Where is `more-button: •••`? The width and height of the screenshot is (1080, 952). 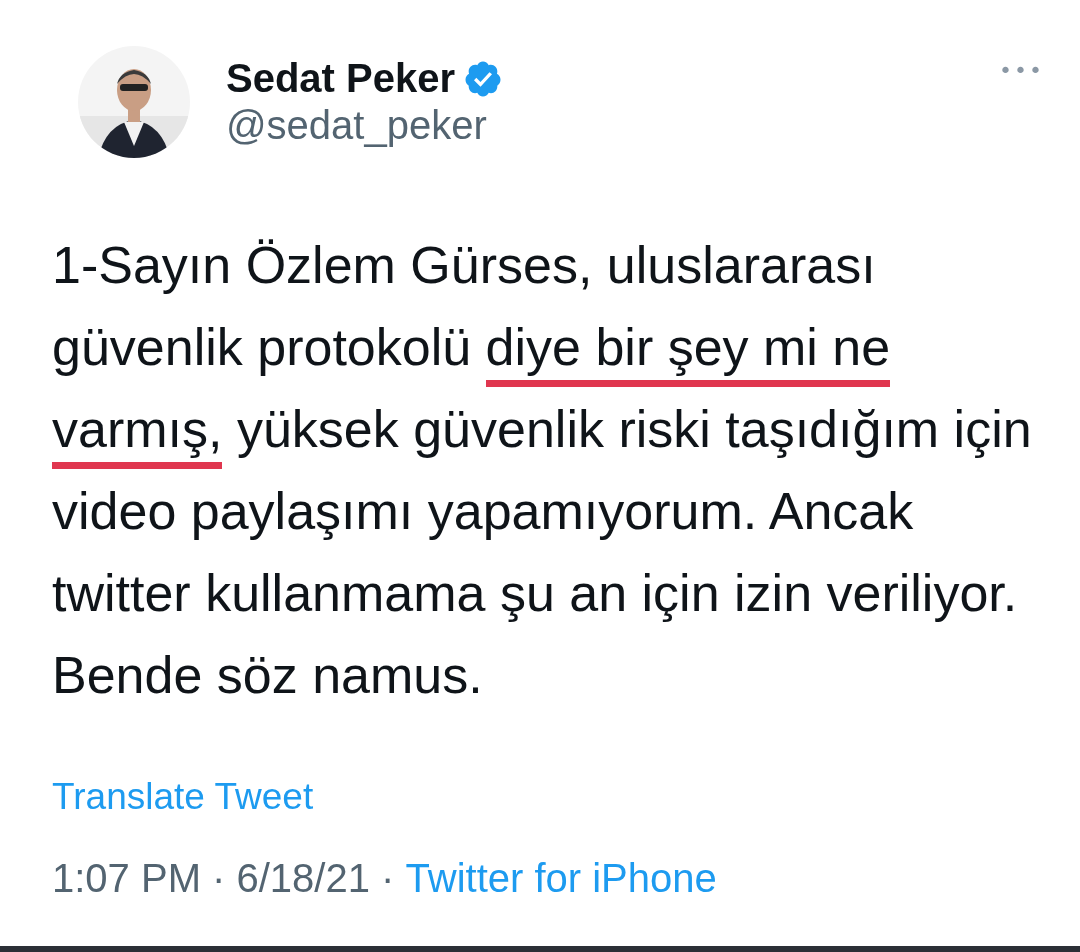 more-button: ••• is located at coordinates (1021, 70).